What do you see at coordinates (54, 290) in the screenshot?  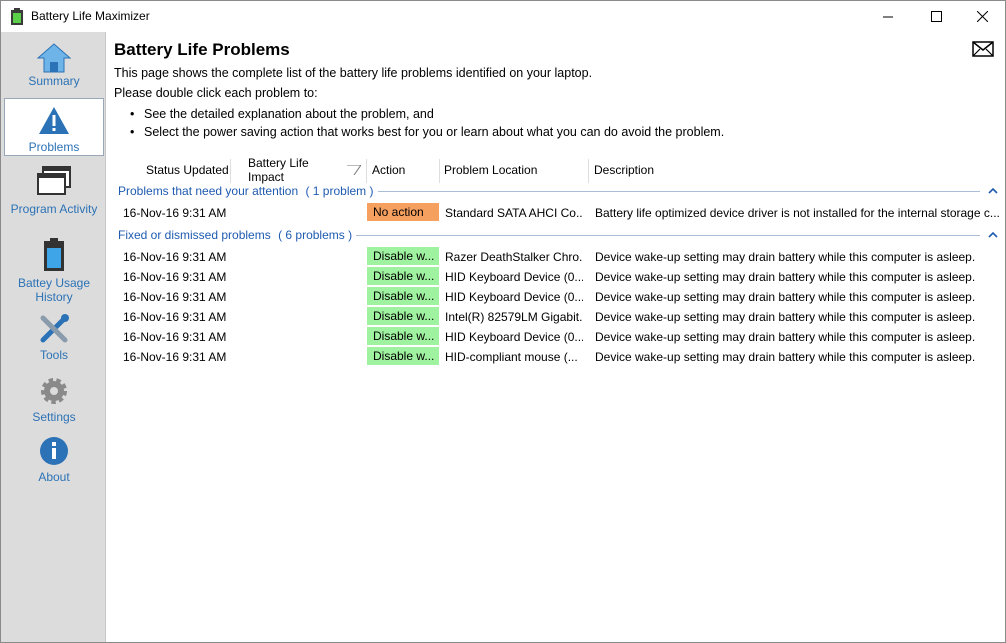 I see `sidebar-item-label: Battey Usage History` at bounding box center [54, 290].